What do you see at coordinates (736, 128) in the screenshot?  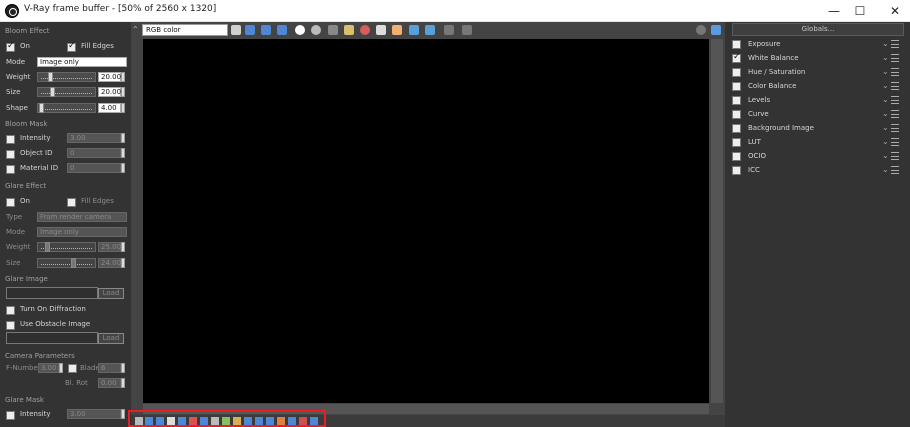 I see `background-image-checkbox` at bounding box center [736, 128].